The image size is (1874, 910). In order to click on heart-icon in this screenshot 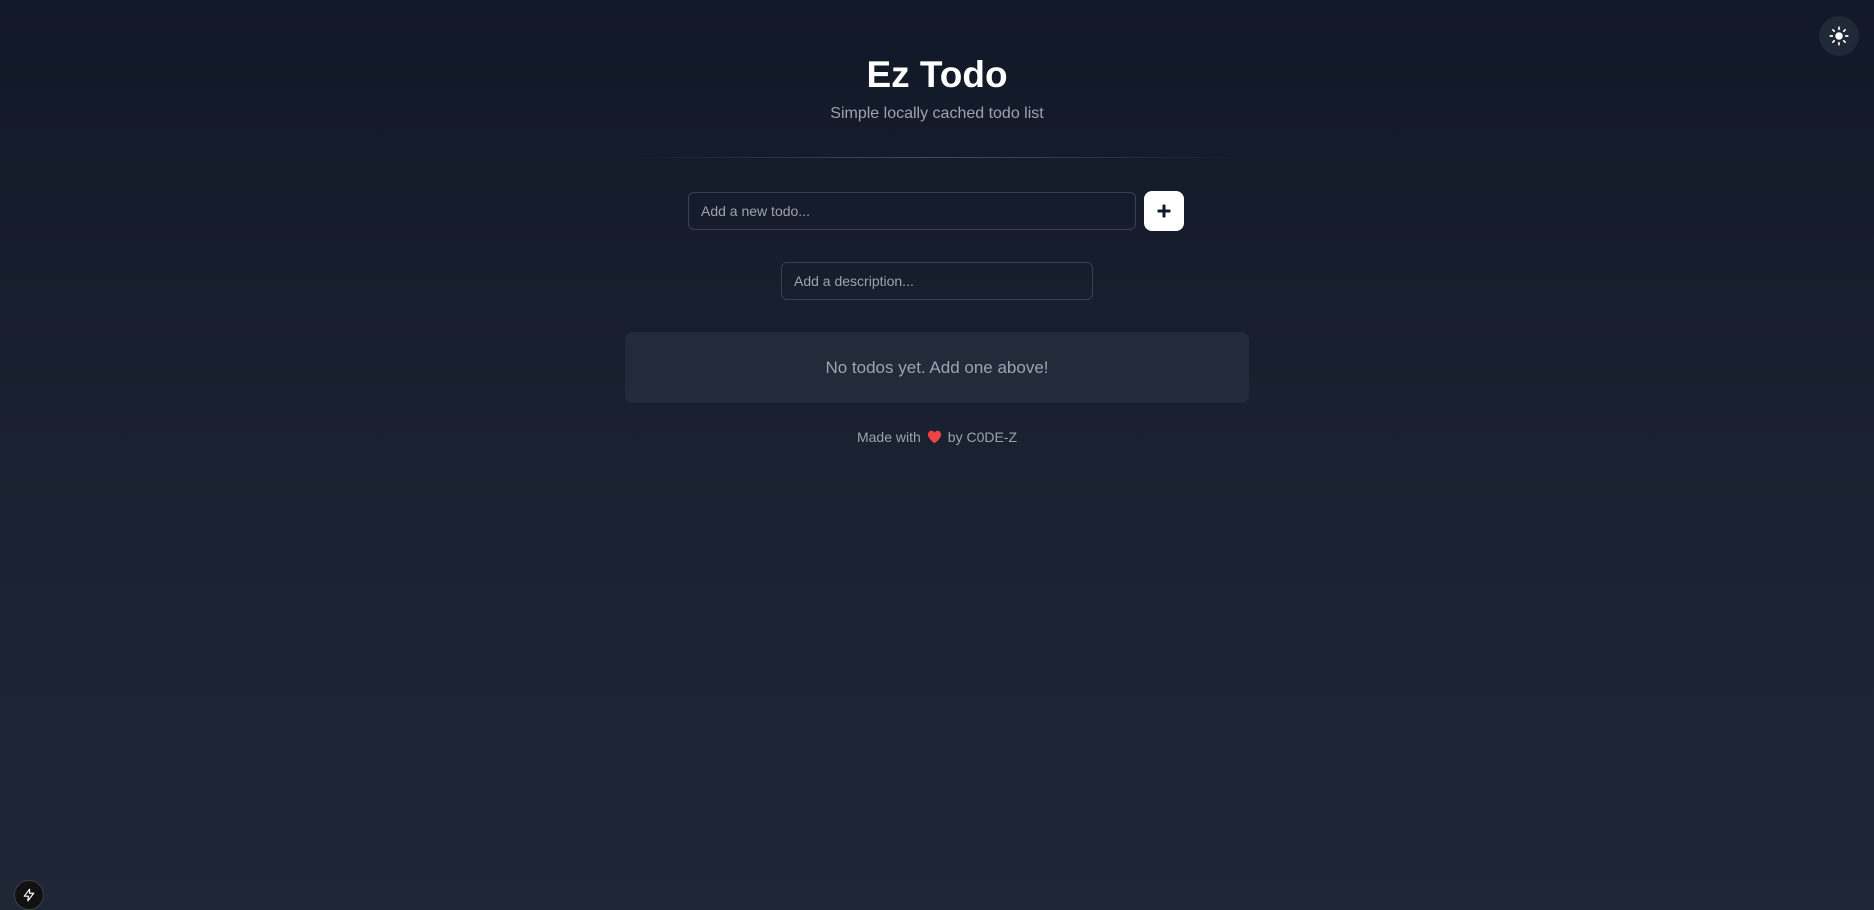, I will do `click(934, 437)`.